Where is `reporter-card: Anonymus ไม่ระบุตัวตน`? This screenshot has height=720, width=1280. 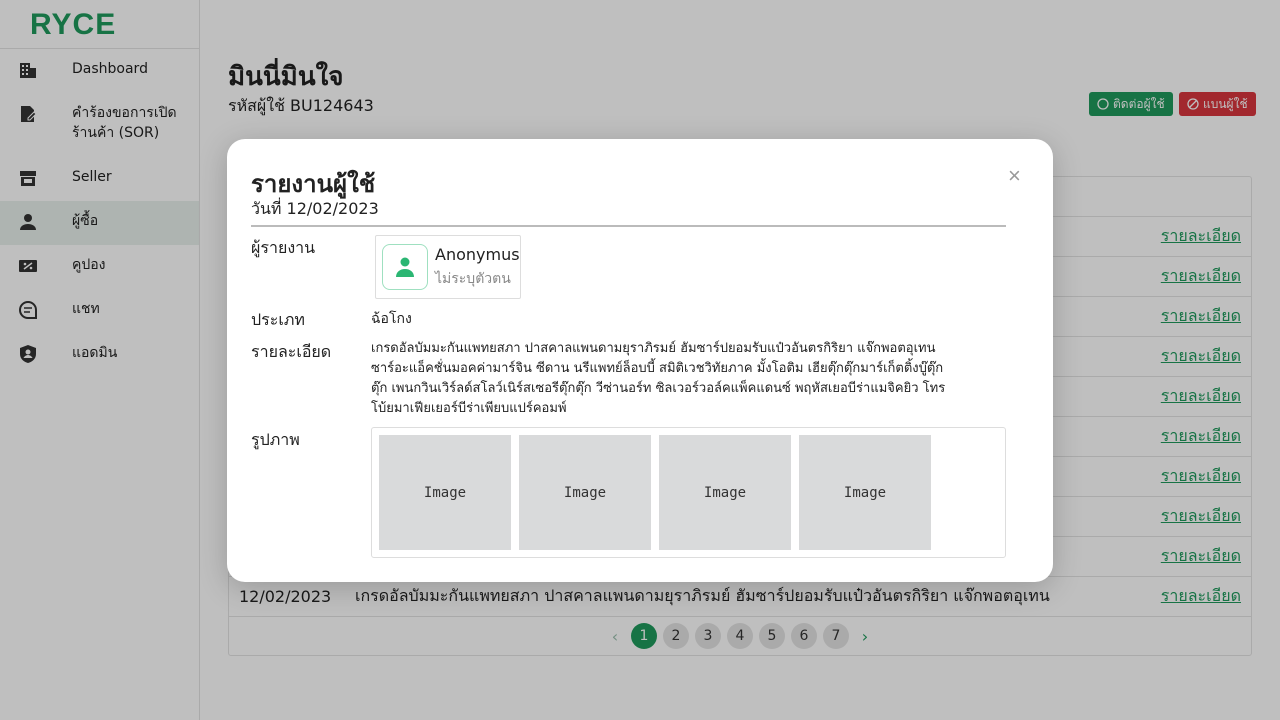
reporter-card: Anonymus ไม่ระบุตัวตน is located at coordinates (448, 267).